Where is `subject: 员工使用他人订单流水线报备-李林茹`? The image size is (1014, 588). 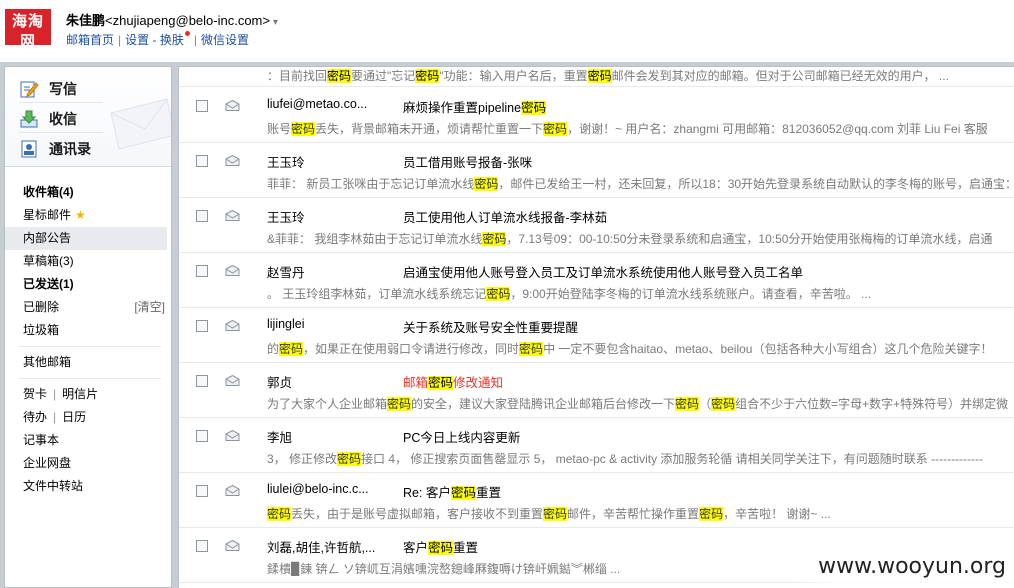
subject: 员工使用他人订单流水线报备-李林茹 is located at coordinates (505, 216).